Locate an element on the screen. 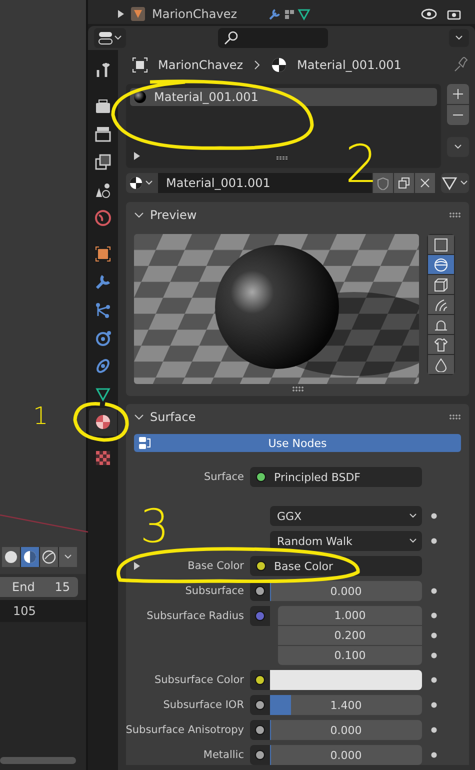 The height and width of the screenshot is (770, 475). dome-icon is located at coordinates (441, 325).